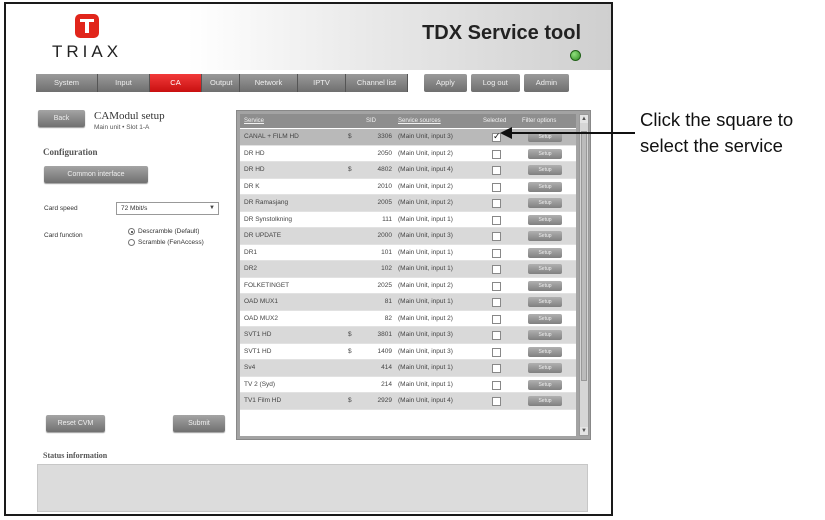 This screenshot has width=825, height=520. Describe the element at coordinates (271, 136) in the screenshot. I see `service-name: CANAL + FILM HD` at that location.